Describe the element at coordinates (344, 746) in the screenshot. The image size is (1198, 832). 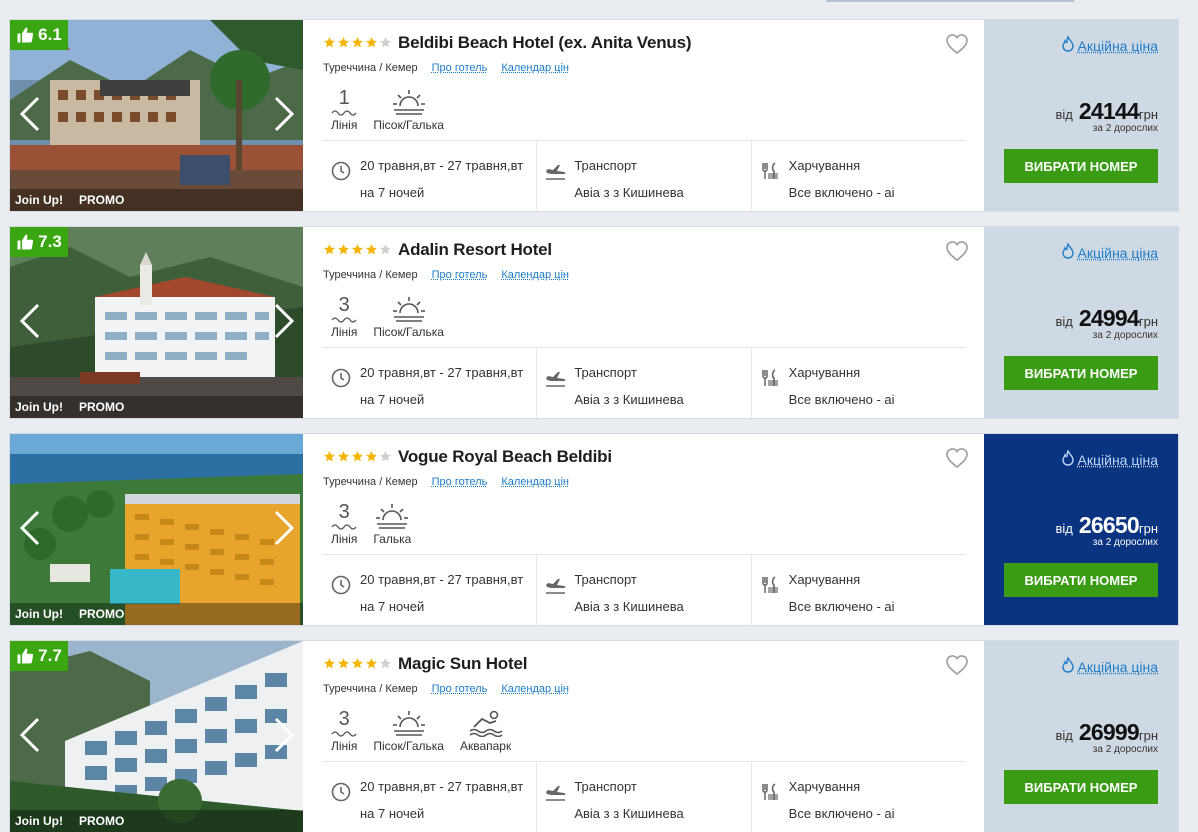
I see `feature-label: Лінія` at that location.